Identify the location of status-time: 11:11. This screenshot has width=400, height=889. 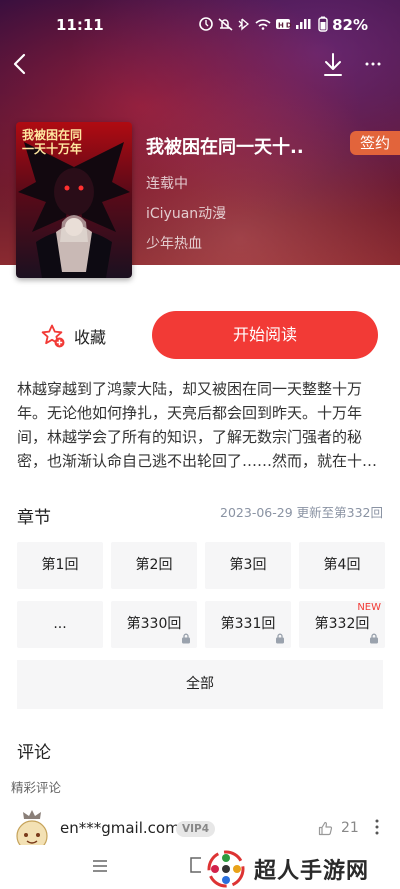
(80, 25).